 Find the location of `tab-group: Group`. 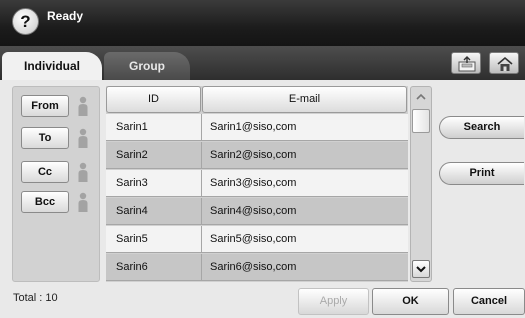

tab-group: Group is located at coordinates (147, 66).